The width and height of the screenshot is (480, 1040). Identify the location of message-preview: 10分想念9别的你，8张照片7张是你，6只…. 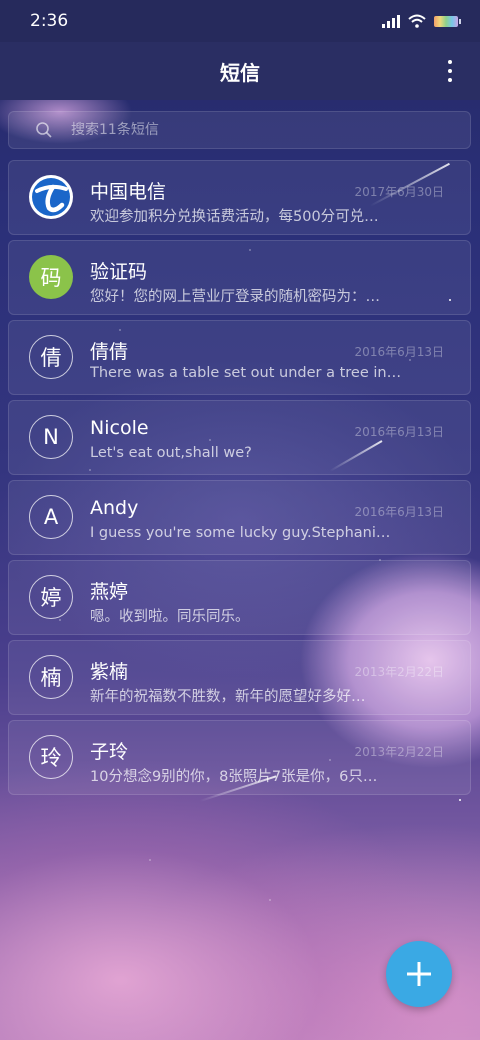
(234, 777).